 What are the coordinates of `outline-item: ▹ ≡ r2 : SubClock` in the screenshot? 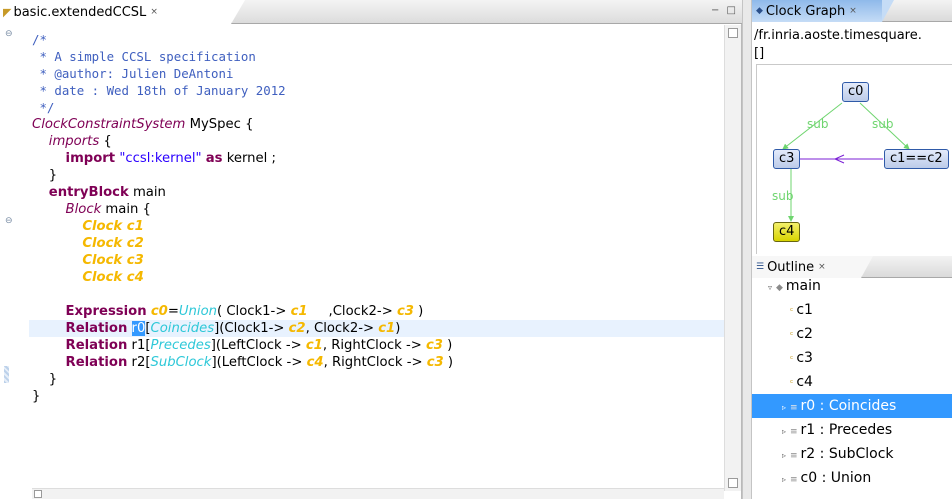 It's located at (852, 454).